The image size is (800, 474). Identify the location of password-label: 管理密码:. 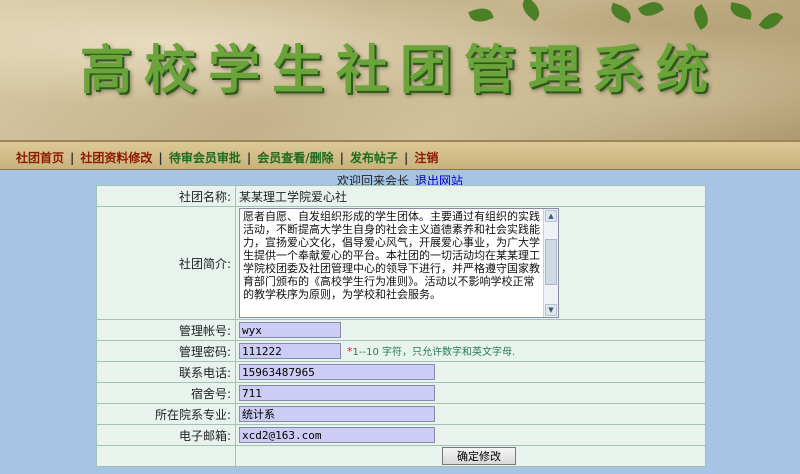
(166, 351).